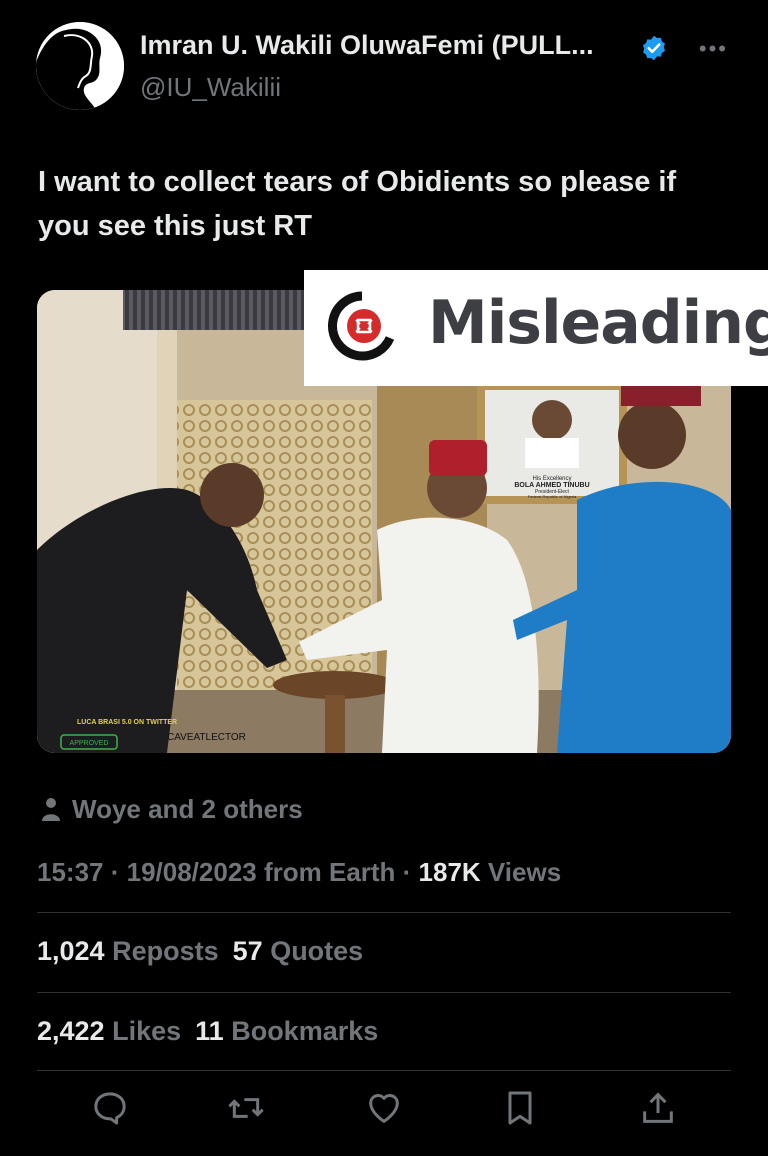 The image size is (768, 1156). Describe the element at coordinates (326, 872) in the screenshot. I see `tweet-source: from Earth` at that location.